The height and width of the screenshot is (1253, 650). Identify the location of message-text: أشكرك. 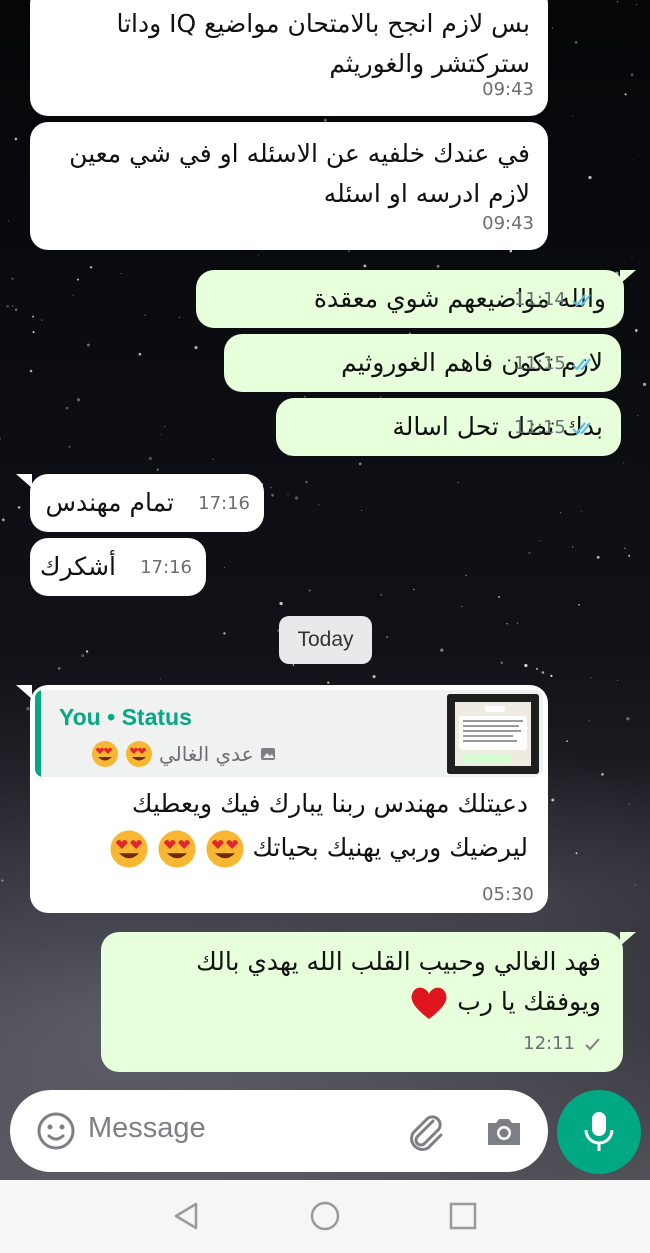
(77, 566).